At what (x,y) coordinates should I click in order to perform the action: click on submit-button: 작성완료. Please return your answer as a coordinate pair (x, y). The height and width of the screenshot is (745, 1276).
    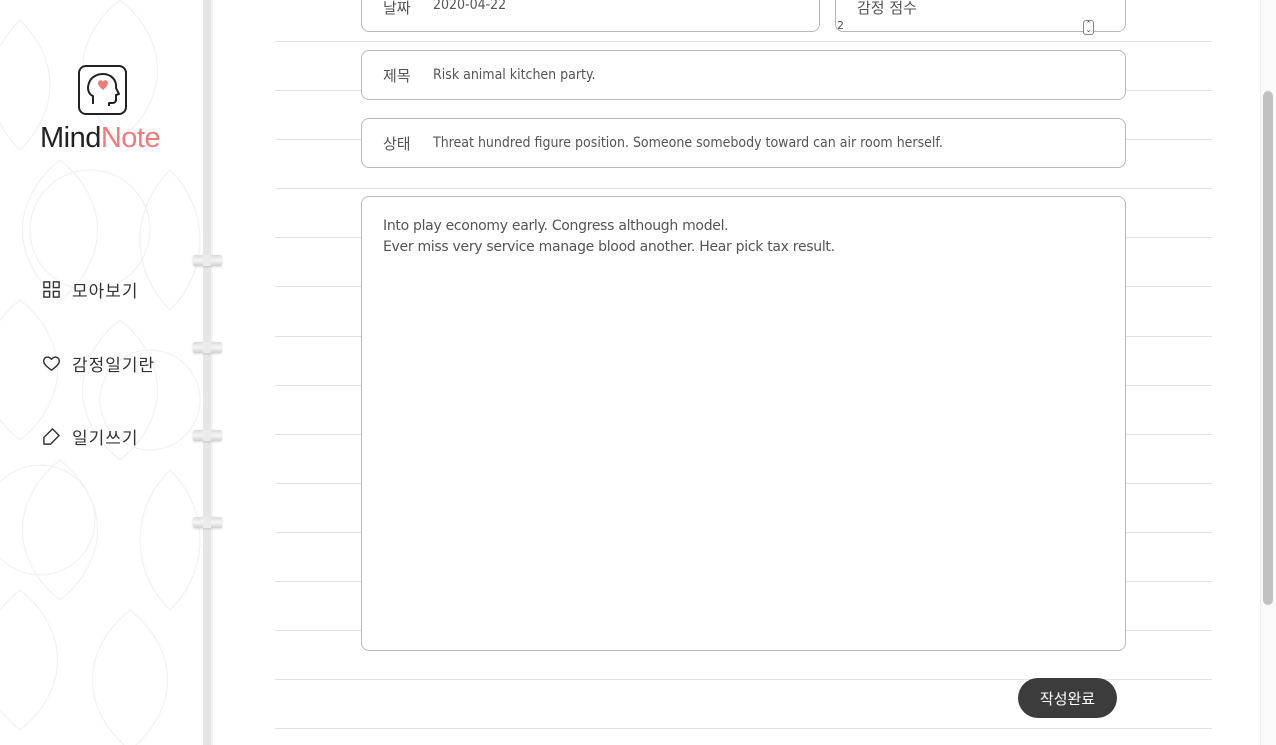
    Looking at the image, I should click on (1067, 698).